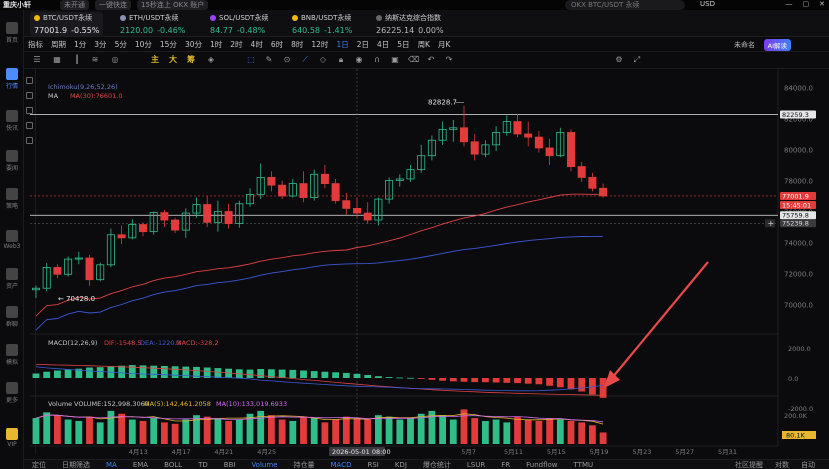 Image resolution: width=829 pixels, height=469 pixels. Describe the element at coordinates (340, 465) in the screenshot. I see `bottom-item-9: MACD` at that location.